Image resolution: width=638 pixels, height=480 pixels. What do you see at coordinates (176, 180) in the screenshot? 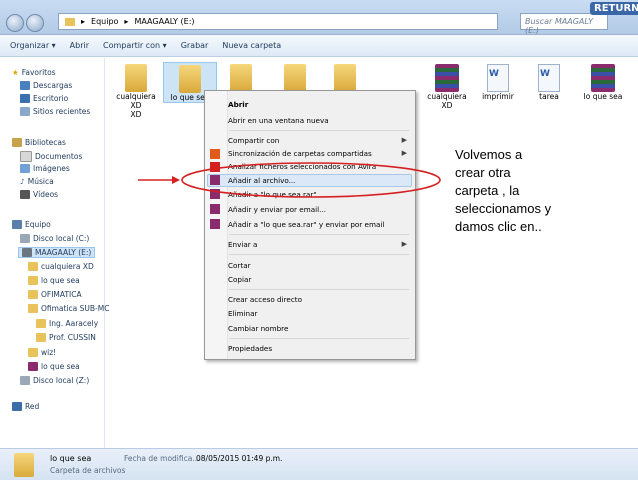
I see `annotation-arrowhead-icon` at bounding box center [176, 180].